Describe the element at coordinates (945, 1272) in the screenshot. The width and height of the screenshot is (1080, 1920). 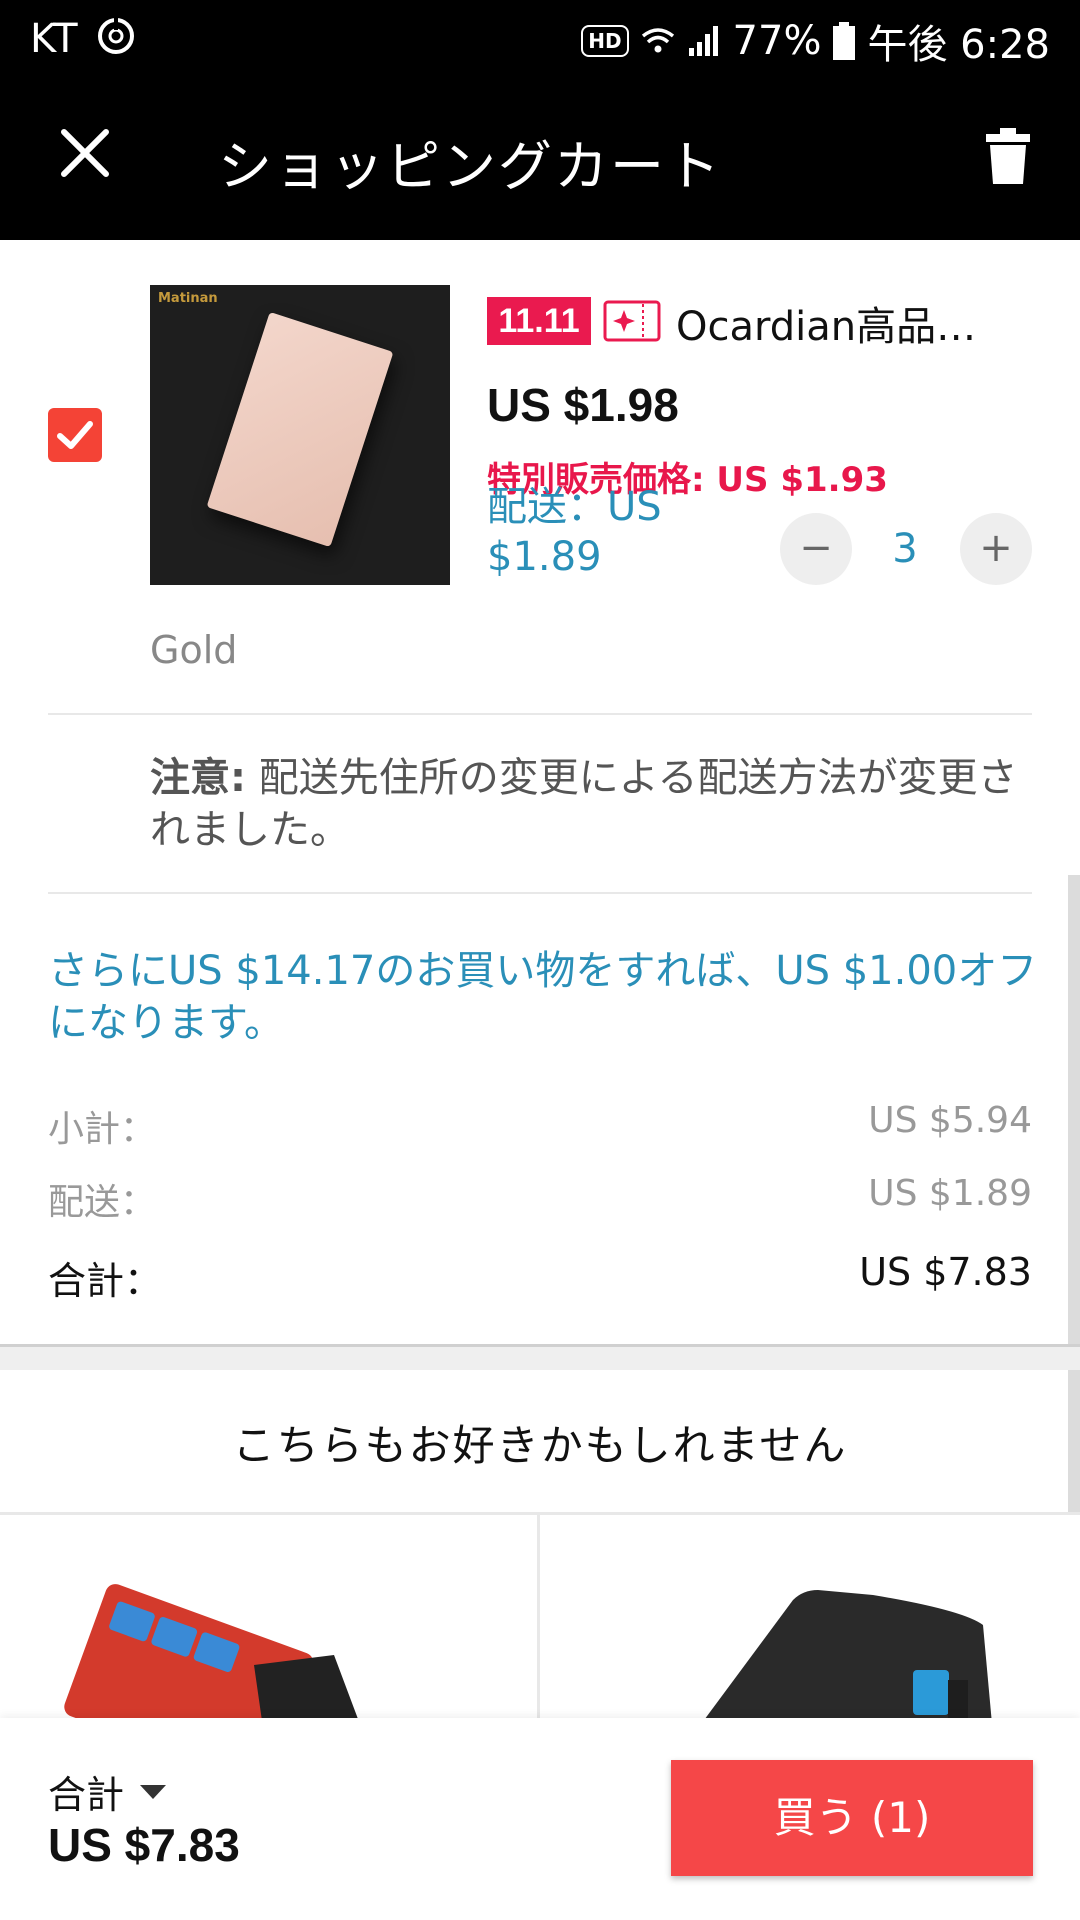
I see `total-value: US $7.83` at that location.